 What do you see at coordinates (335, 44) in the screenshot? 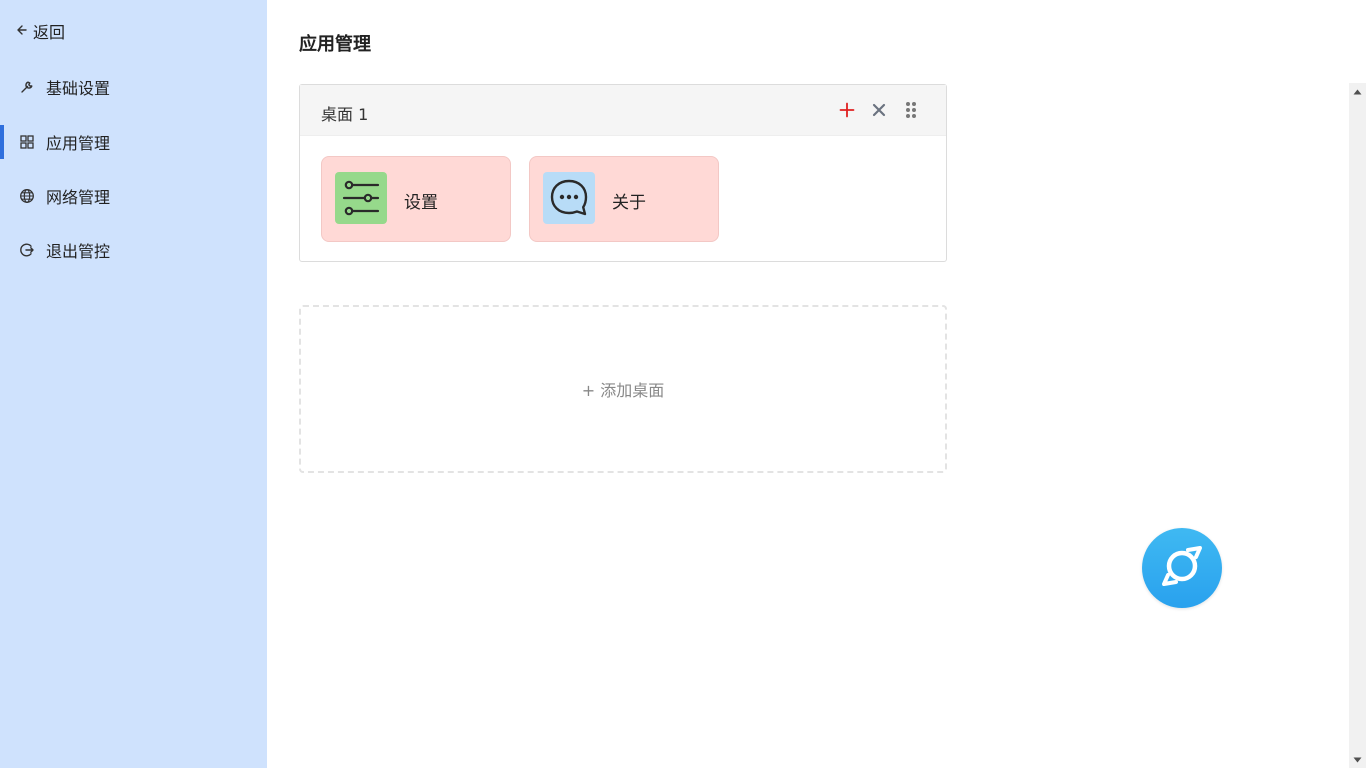
I see `page-title: 应用管理` at bounding box center [335, 44].